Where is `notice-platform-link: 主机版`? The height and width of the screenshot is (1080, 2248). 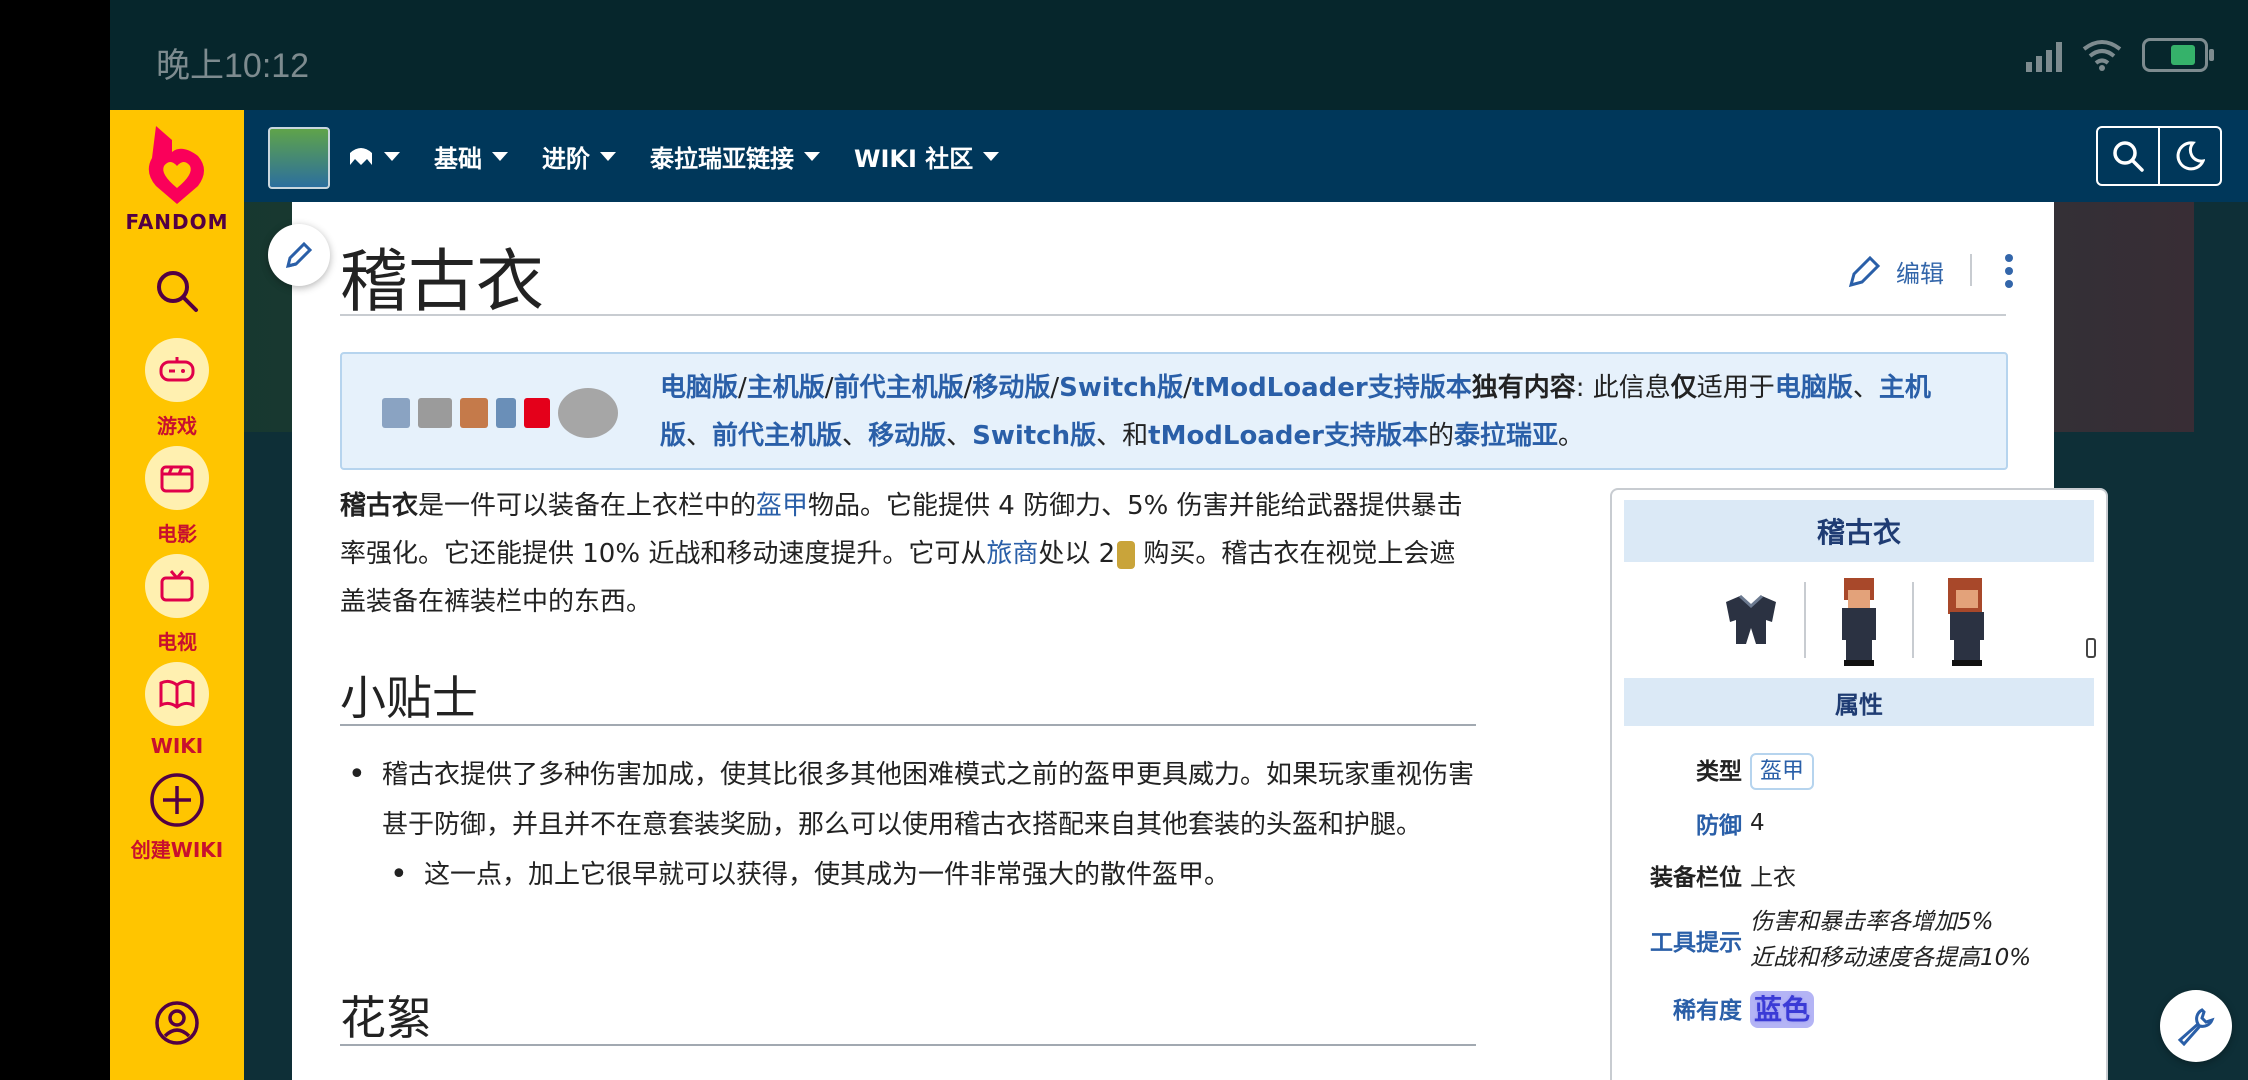
notice-platform-link: 主机版 is located at coordinates (786, 388).